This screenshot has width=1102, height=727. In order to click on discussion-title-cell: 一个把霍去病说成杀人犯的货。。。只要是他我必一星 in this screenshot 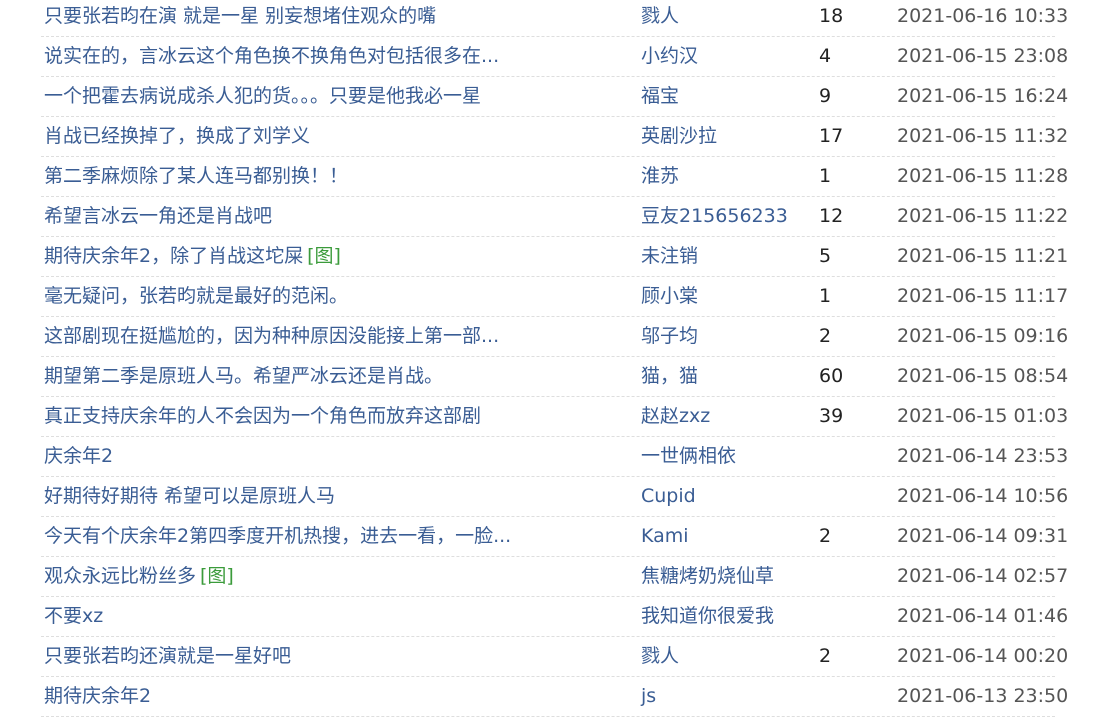, I will do `click(264, 96)`.